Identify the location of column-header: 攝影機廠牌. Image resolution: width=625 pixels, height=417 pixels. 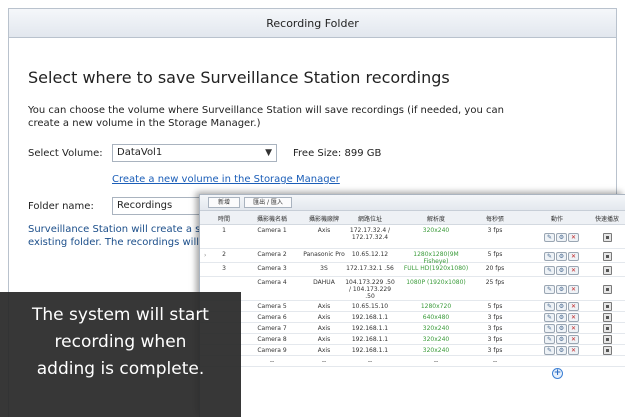
(324, 218).